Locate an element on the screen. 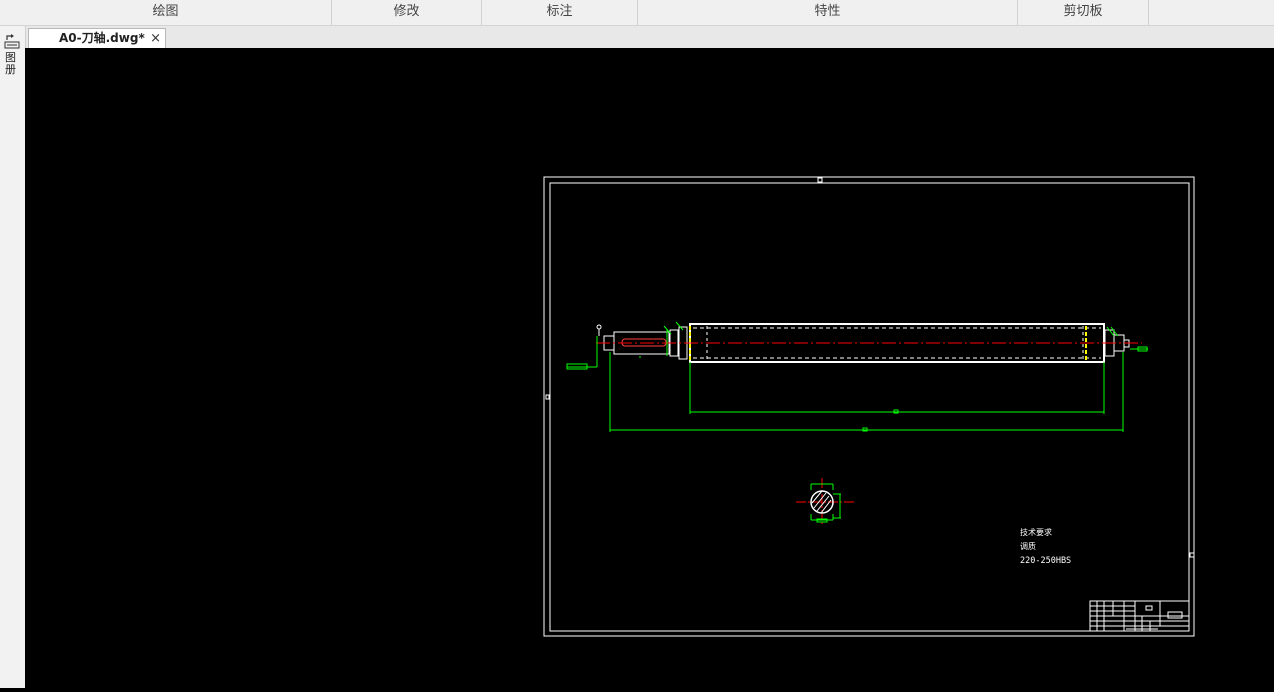 This screenshot has height=692, width=1274. ribbon-group-draw-label: 绘图 is located at coordinates (165, 11).